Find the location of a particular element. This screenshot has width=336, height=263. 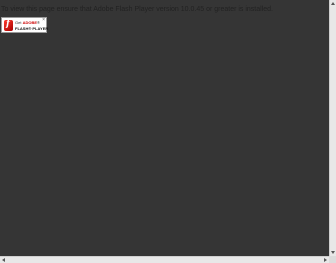

scroll-left-arrow-icon is located at coordinates (3, 260).